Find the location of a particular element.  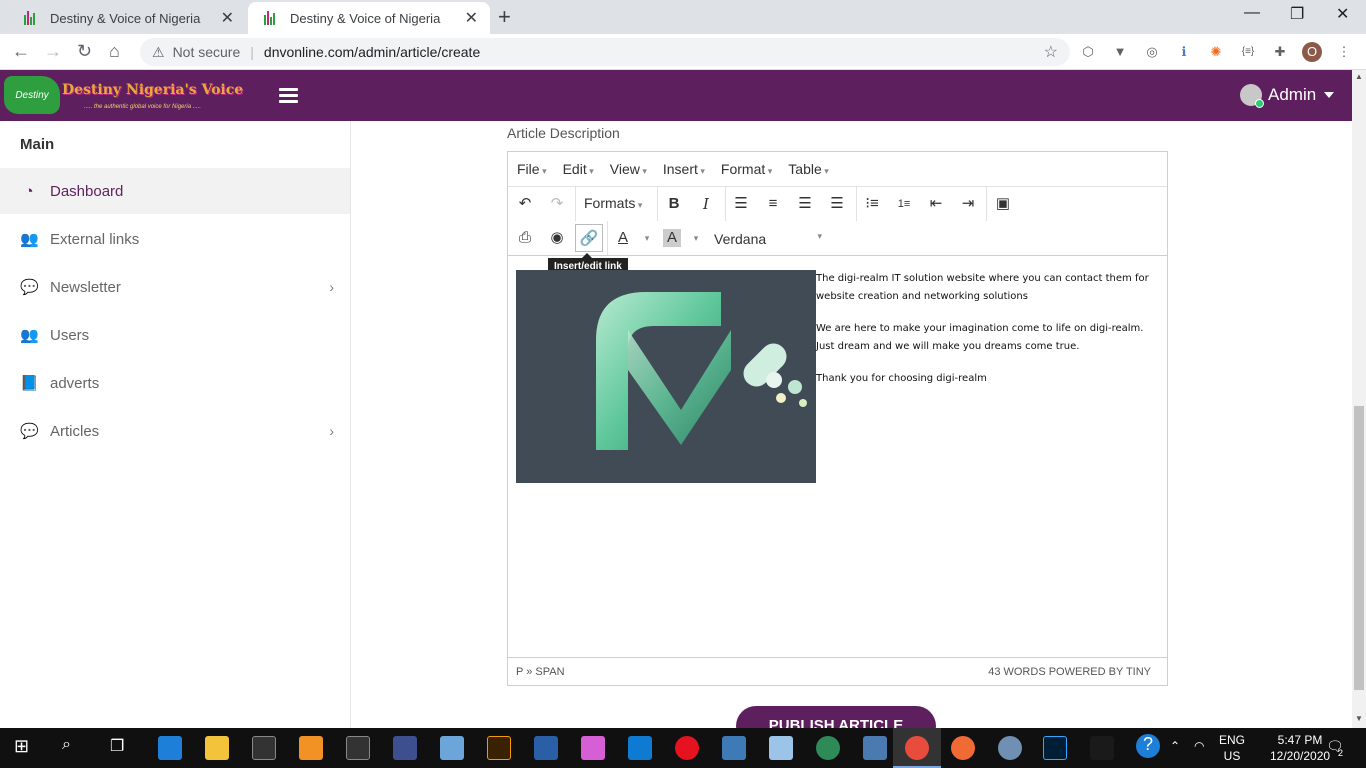

indent-icon: ⇥ is located at coordinates (968, 204).